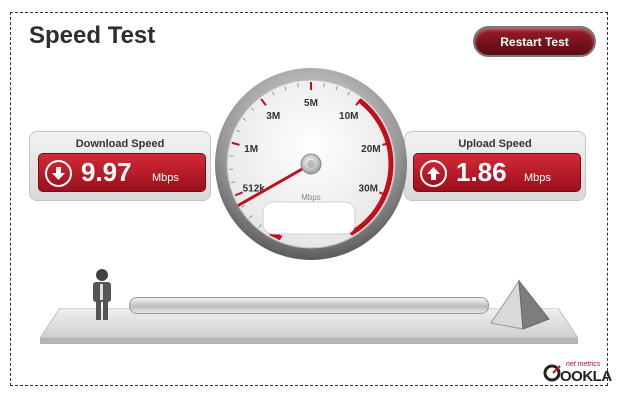  I want to click on gauge-tick-label: 30M, so click(368, 189).